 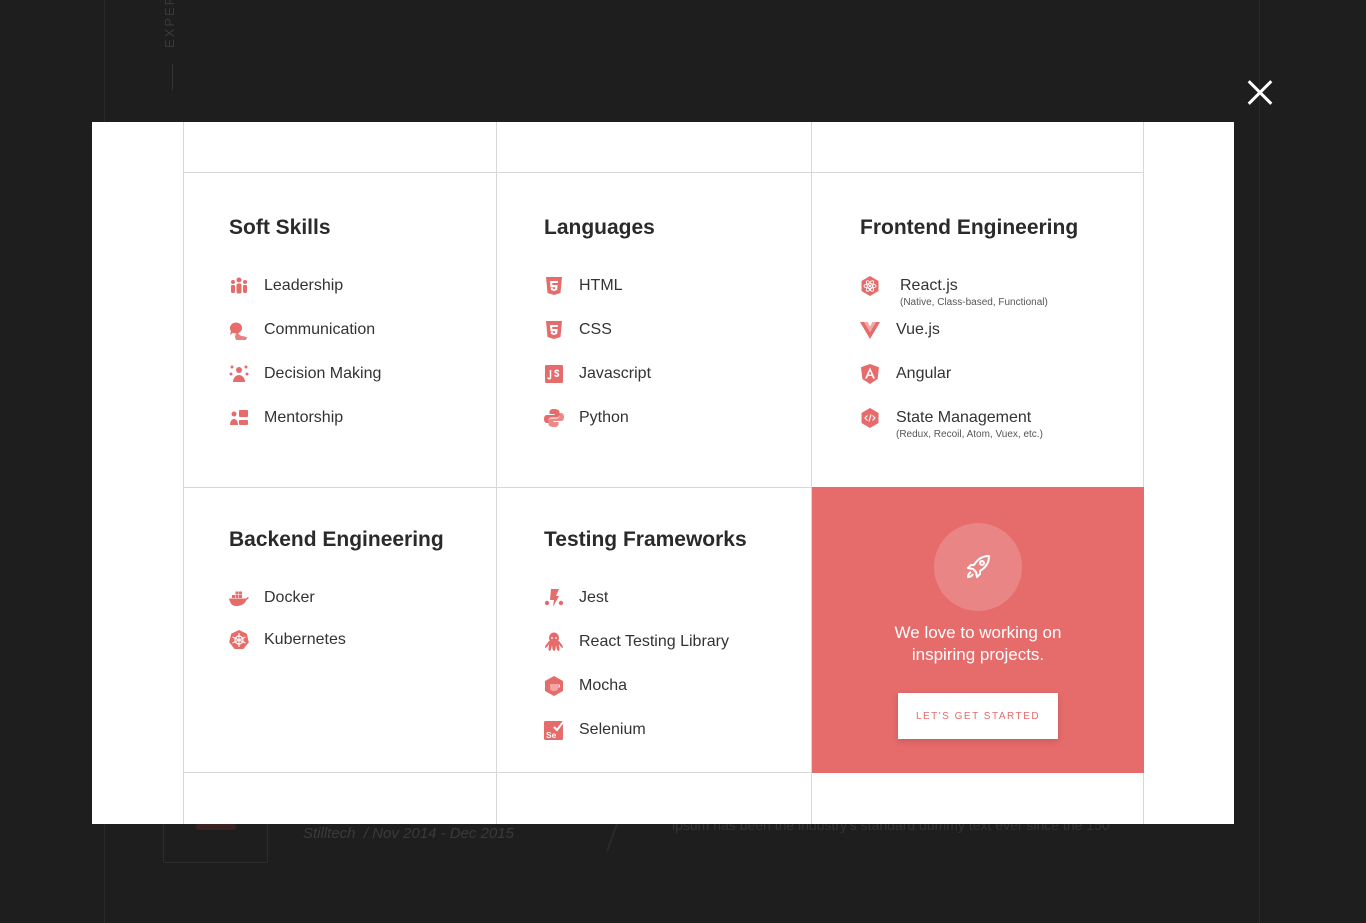 What do you see at coordinates (645, 539) in the screenshot?
I see `section-title: Testing Frameworks` at bounding box center [645, 539].